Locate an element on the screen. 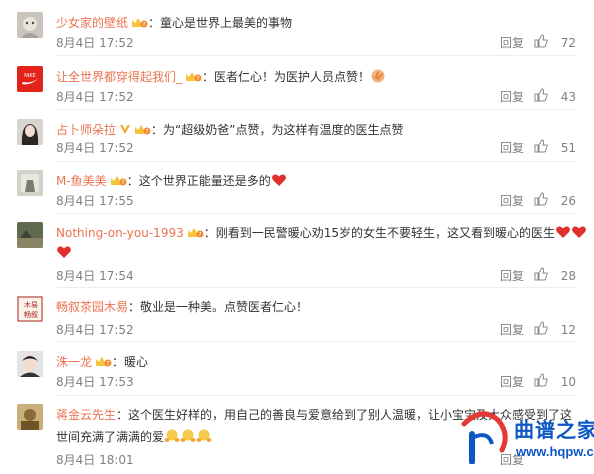  comment-text: 医者仁心！为医护人员点赞！ is located at coordinates (292, 77).